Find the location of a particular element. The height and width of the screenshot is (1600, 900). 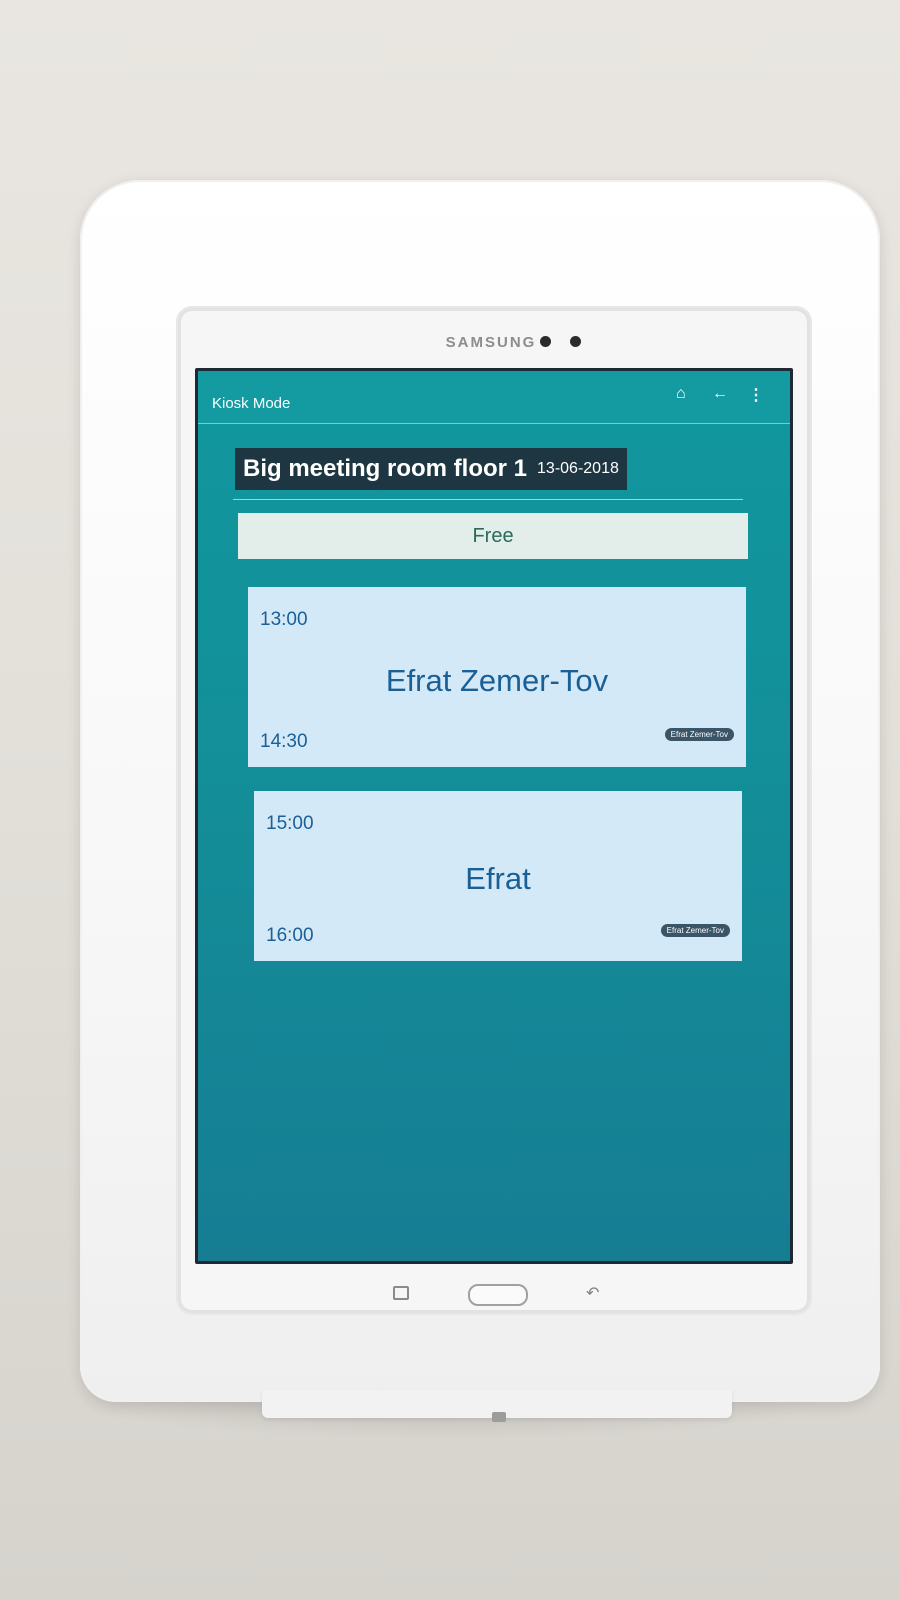

back-arrow-icon: ← is located at coordinates (720, 394).